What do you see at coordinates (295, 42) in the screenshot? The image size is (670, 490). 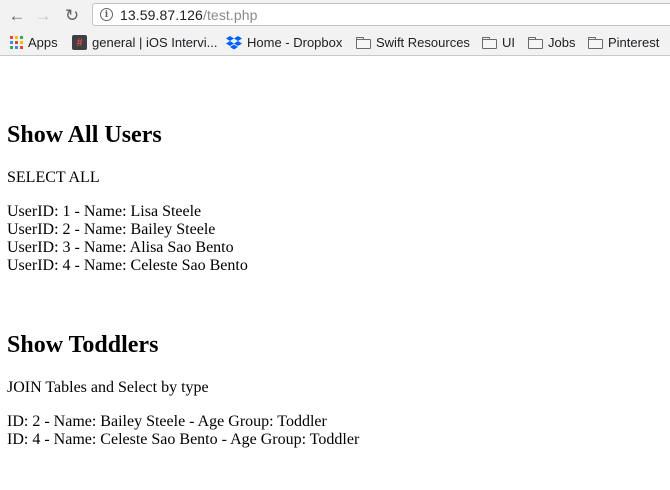 I see `bookmark-label: Home - Dropbox` at bounding box center [295, 42].